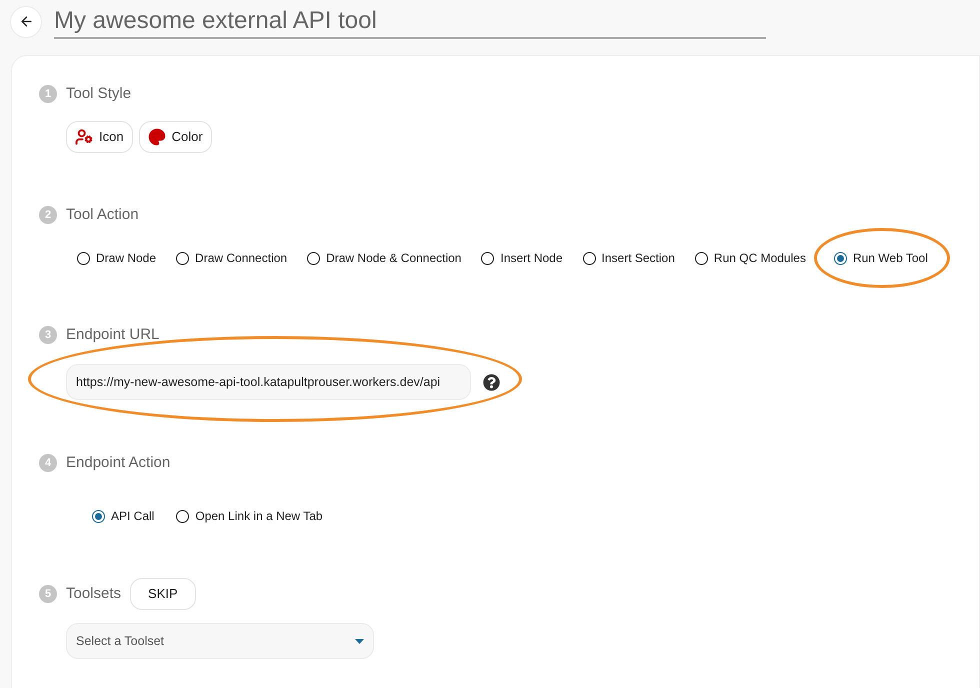  I want to click on section-title: Toolsets, so click(94, 594).